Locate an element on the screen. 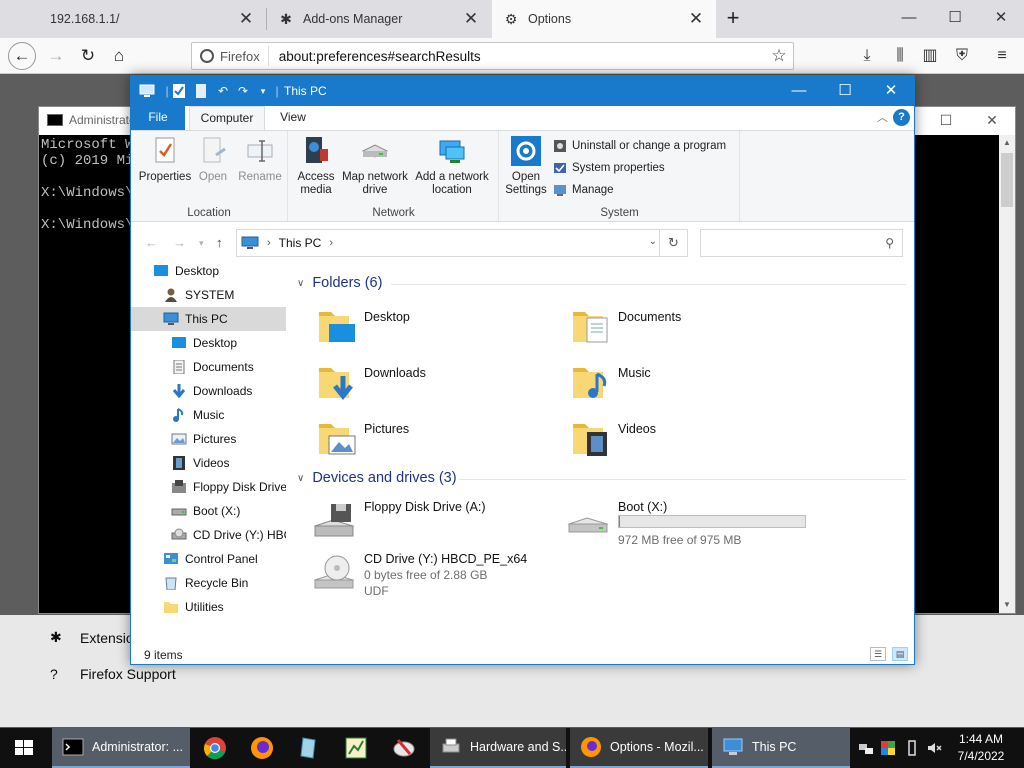 The height and width of the screenshot is (768, 1024). breadcrumb-this-pc: This PC is located at coordinates (300, 243).